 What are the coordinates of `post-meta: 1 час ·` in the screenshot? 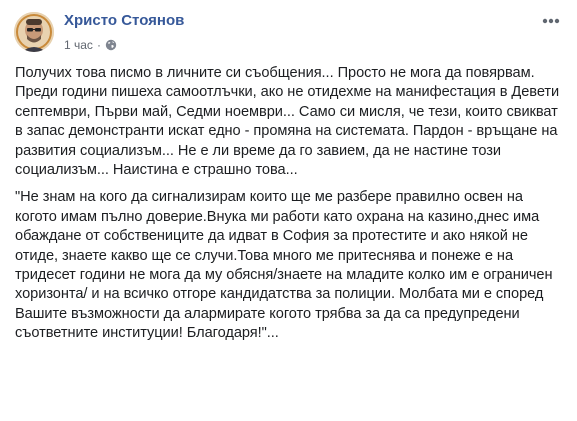 It's located at (90, 45).